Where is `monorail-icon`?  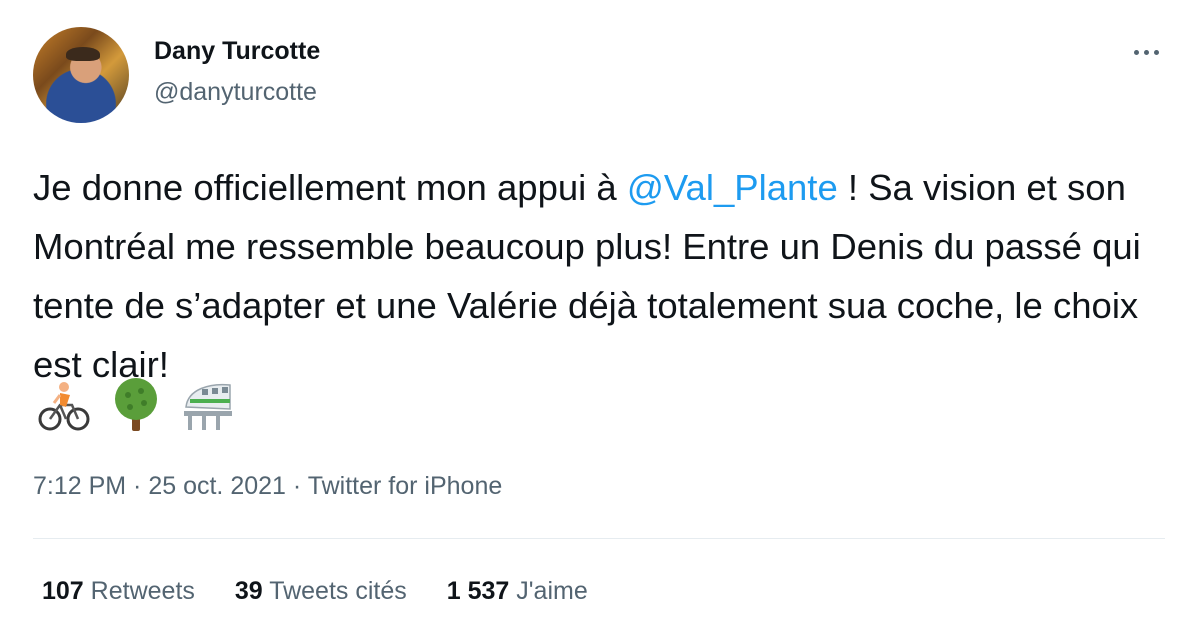
monorail-icon is located at coordinates (208, 406).